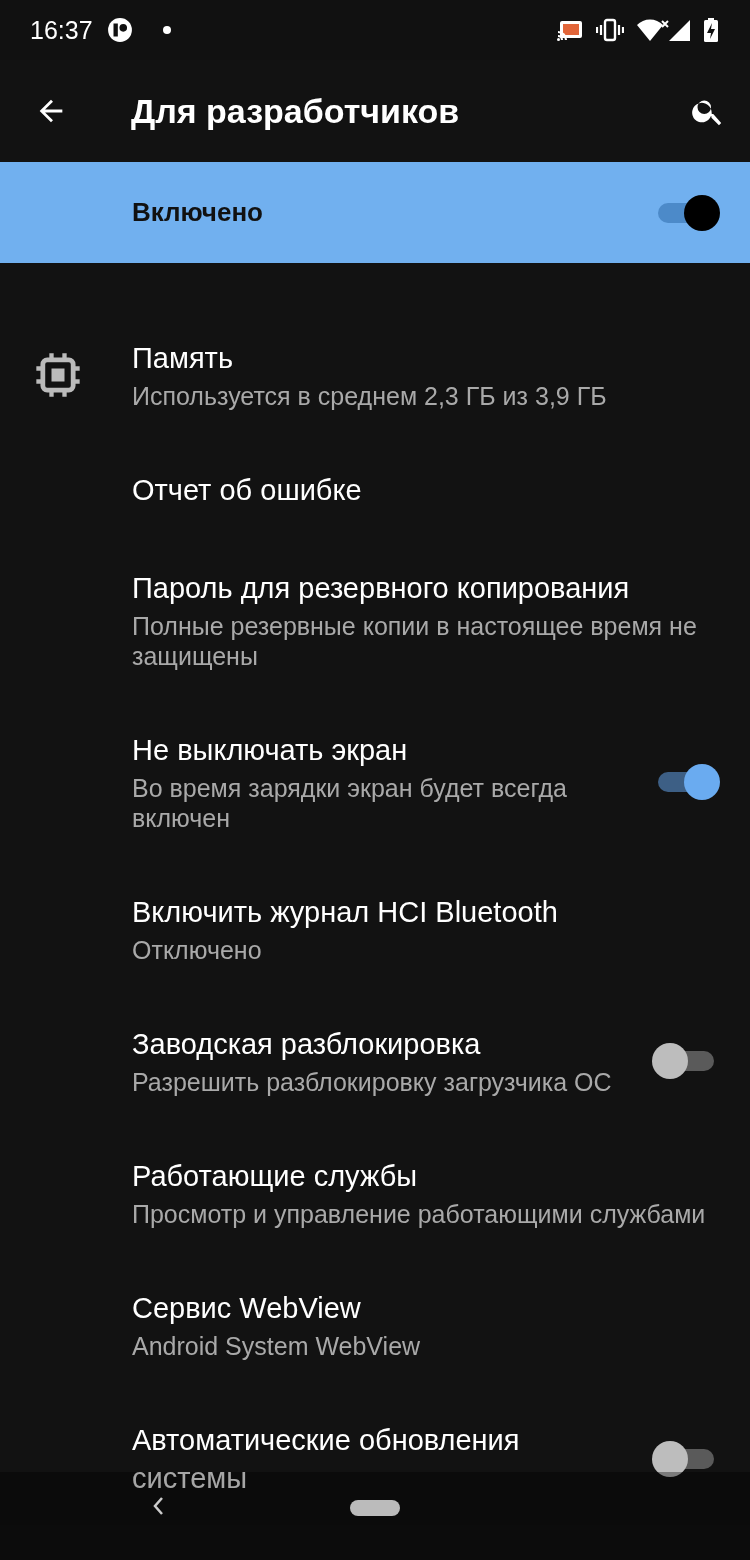 The image size is (750, 1560). I want to click on settings-row: Включить журнал HCI Bluetooth Отключено, so click(375, 929).